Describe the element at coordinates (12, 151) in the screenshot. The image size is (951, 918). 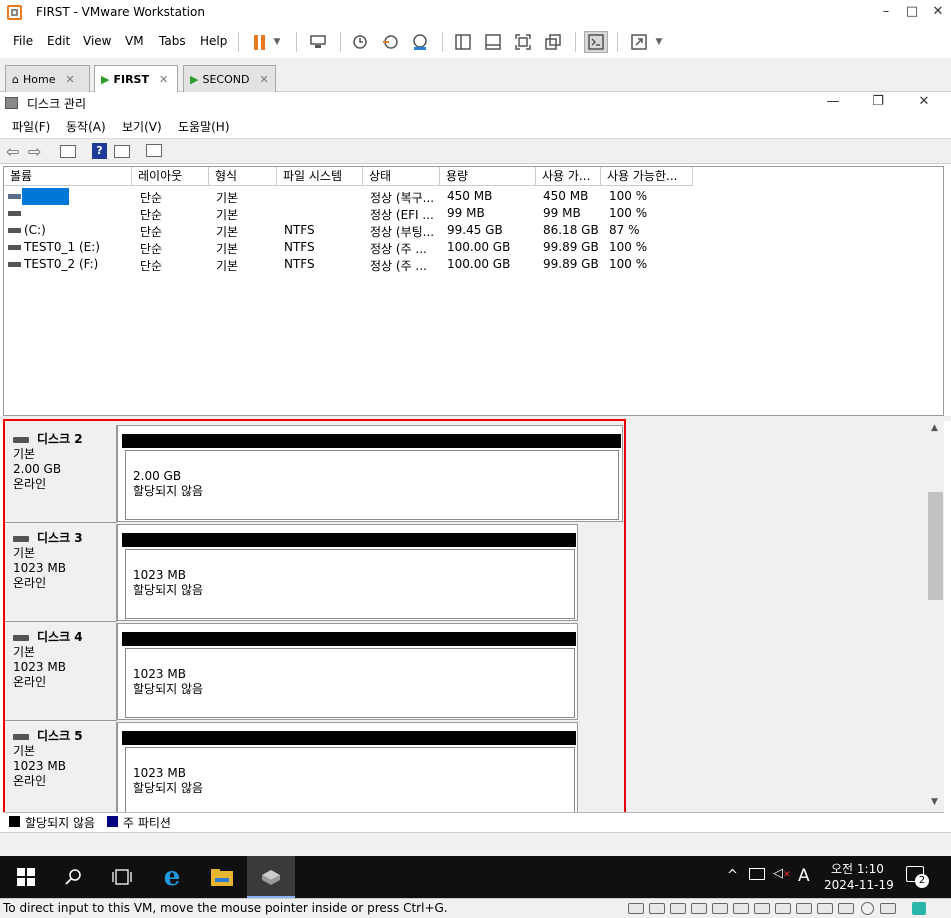
I see `back-arrow-icon: ⇦` at that location.